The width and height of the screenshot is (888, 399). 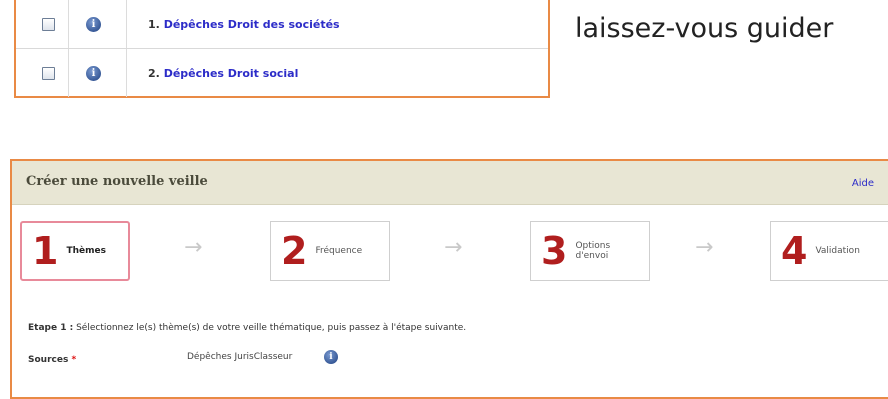 I want to click on panel-title: Créer une nouvelle veille, so click(x=117, y=181).